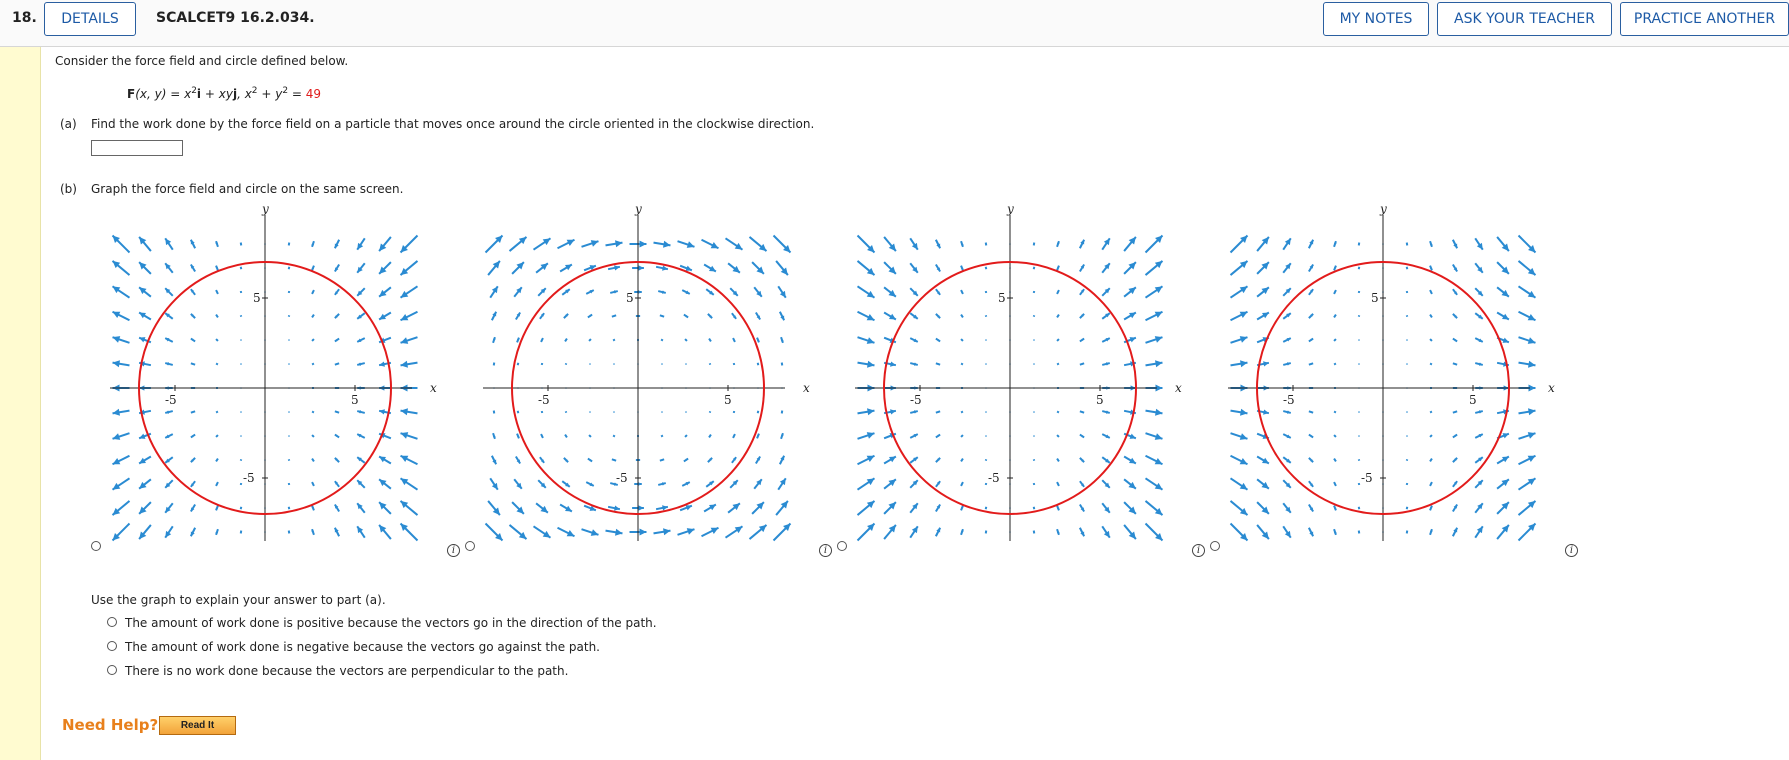 This screenshot has width=1789, height=760. Describe the element at coordinates (355, 400) in the screenshot. I see `x-tick-label-5: 5` at that location.